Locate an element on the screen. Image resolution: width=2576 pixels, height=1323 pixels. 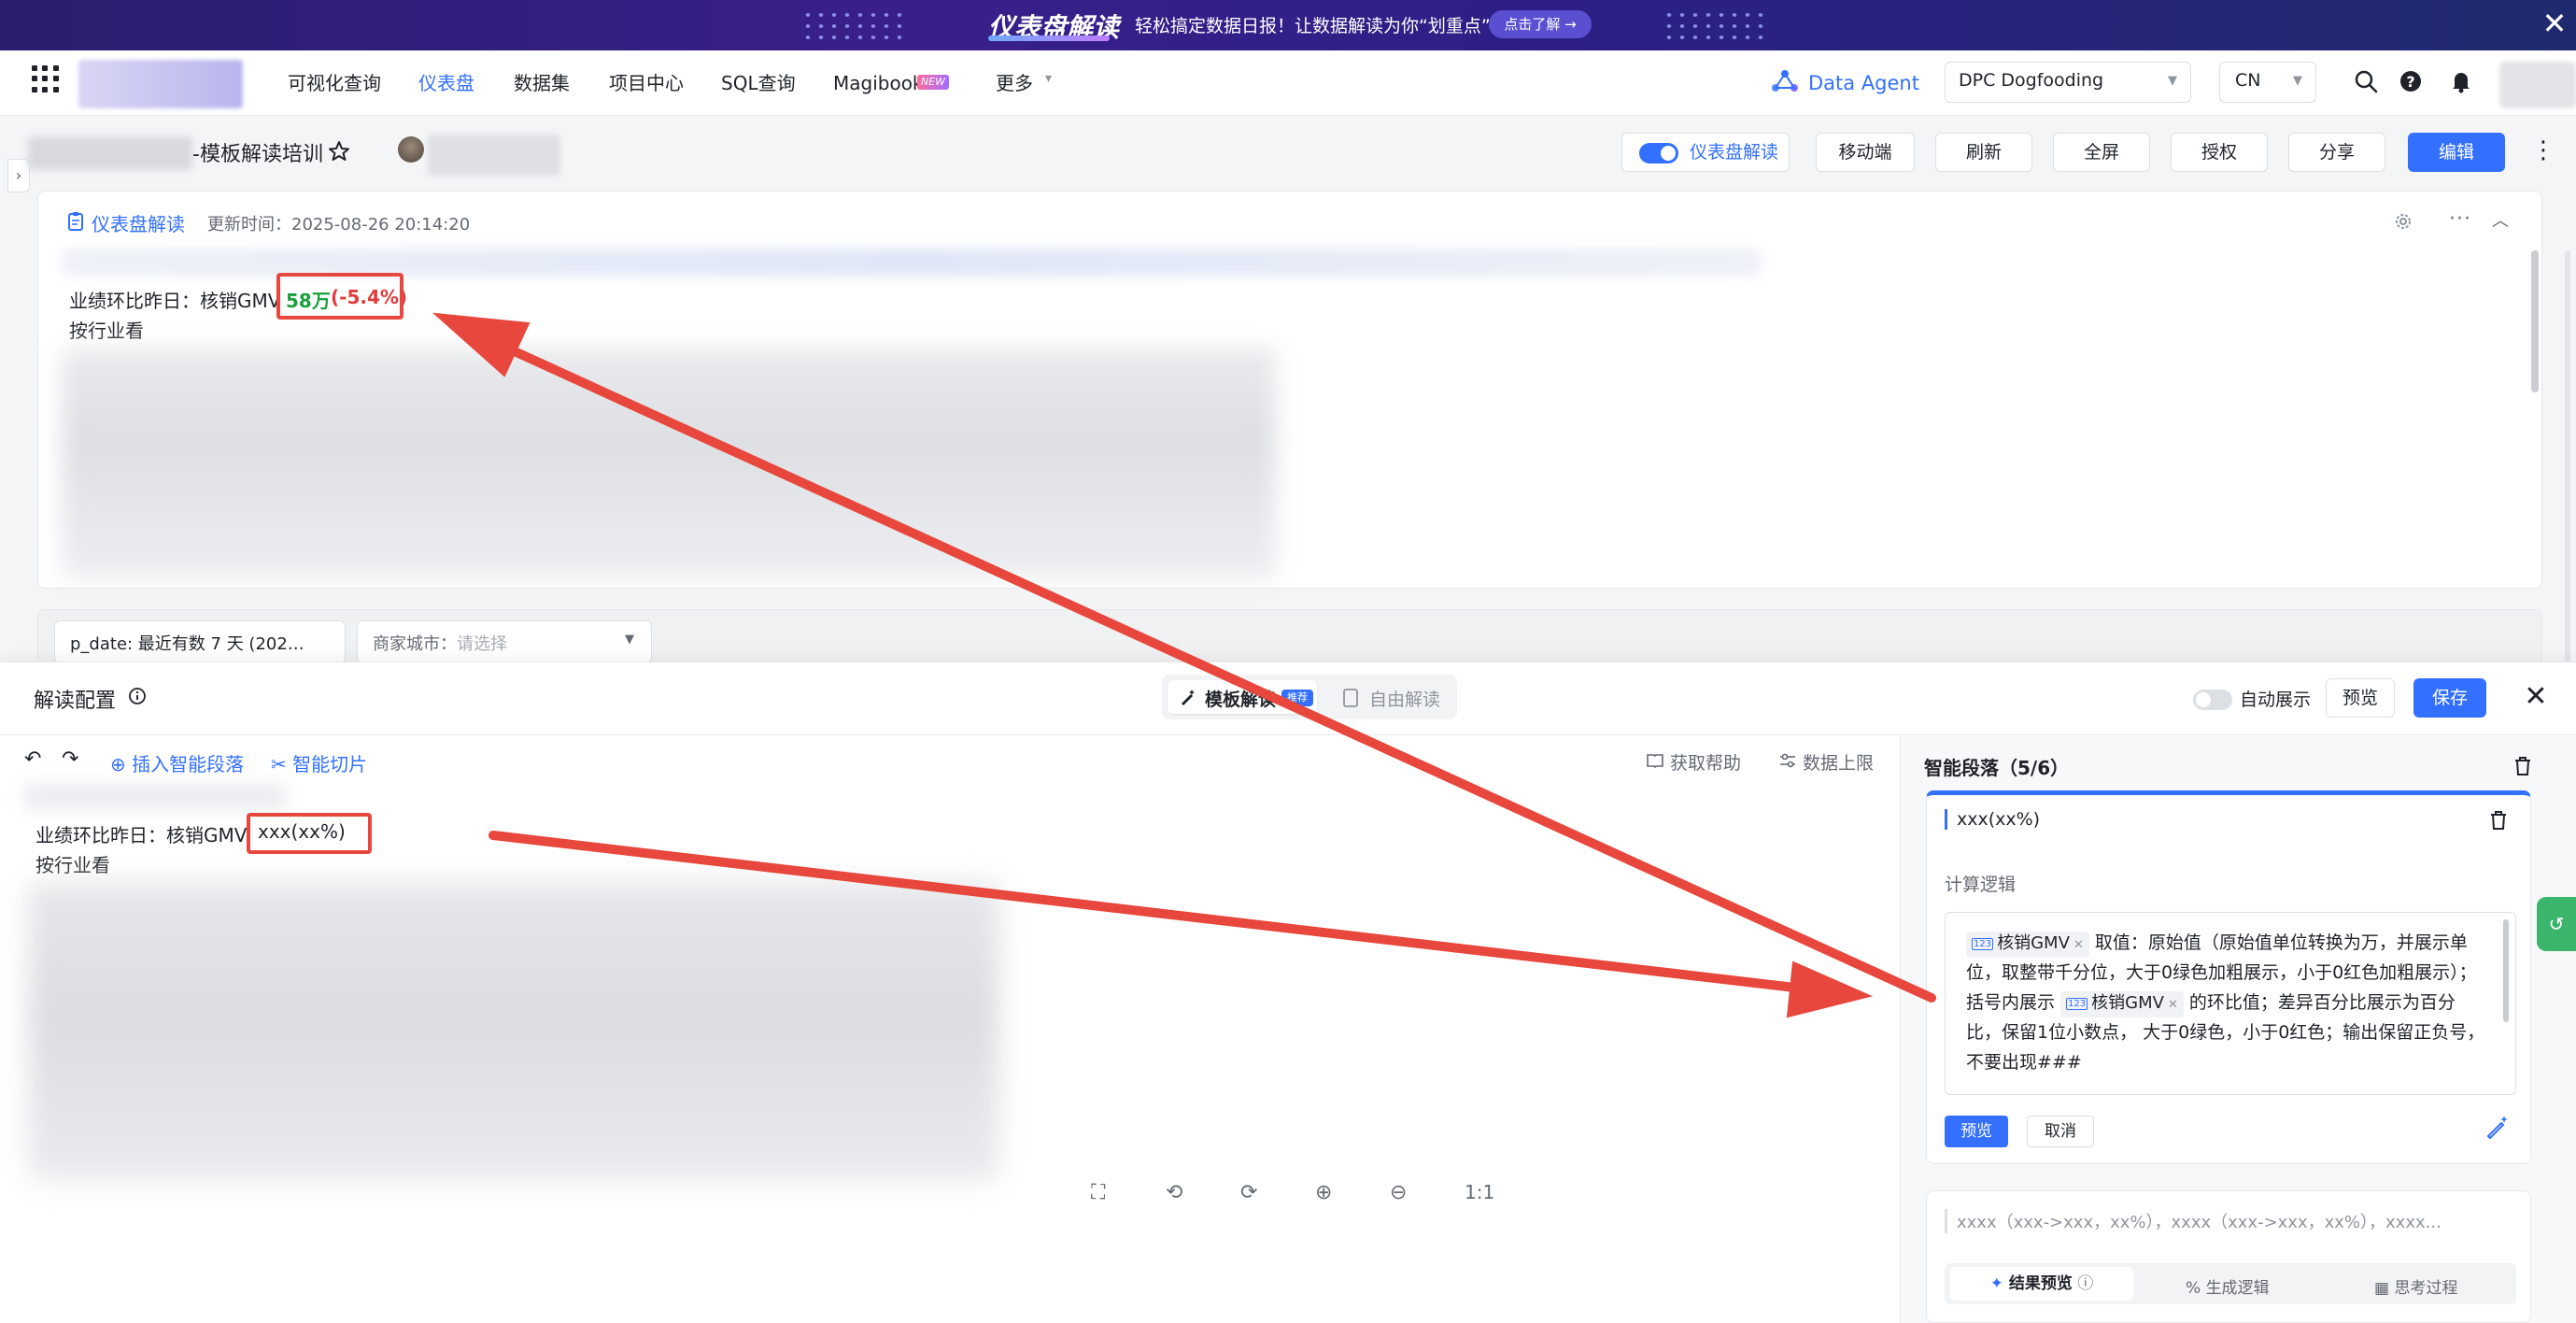
data-agent-icon is located at coordinates (1785, 81).